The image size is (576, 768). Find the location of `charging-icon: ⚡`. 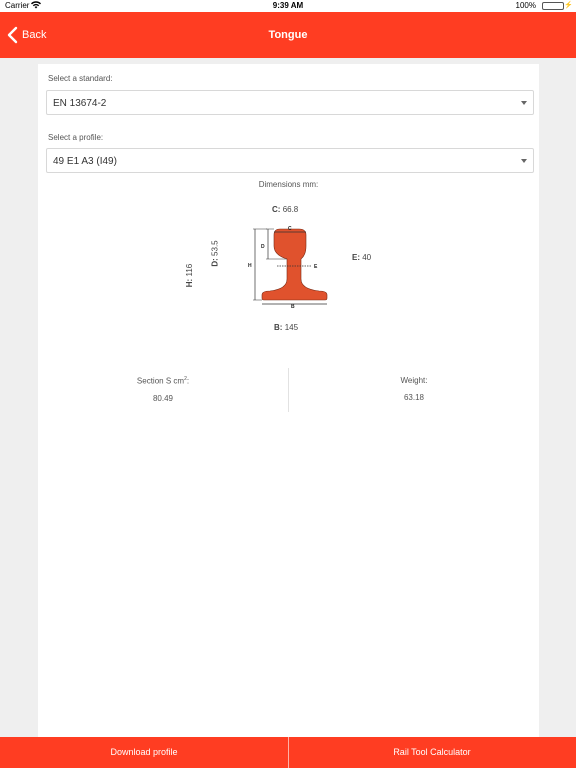

charging-icon: ⚡ is located at coordinates (568, 5).